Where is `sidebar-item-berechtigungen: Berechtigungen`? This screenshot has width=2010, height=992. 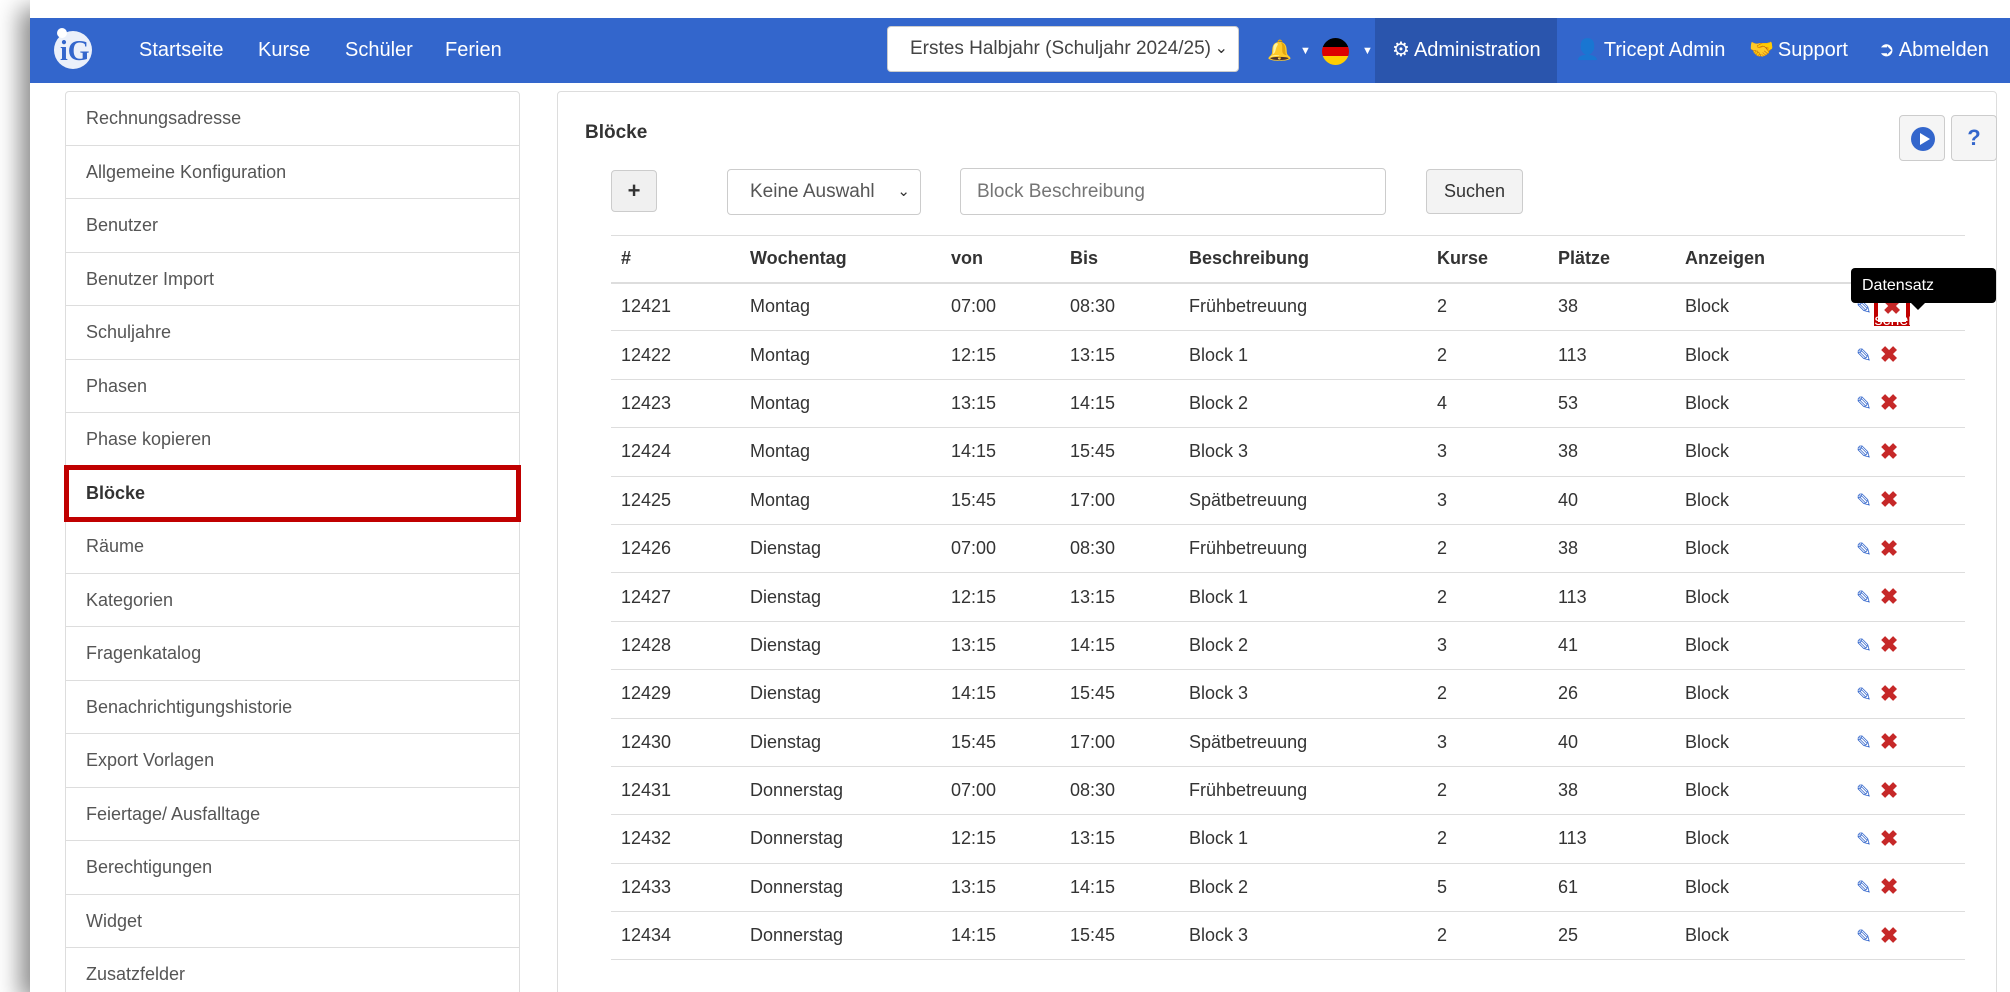 sidebar-item-berechtigungen: Berechtigungen is located at coordinates (292, 868).